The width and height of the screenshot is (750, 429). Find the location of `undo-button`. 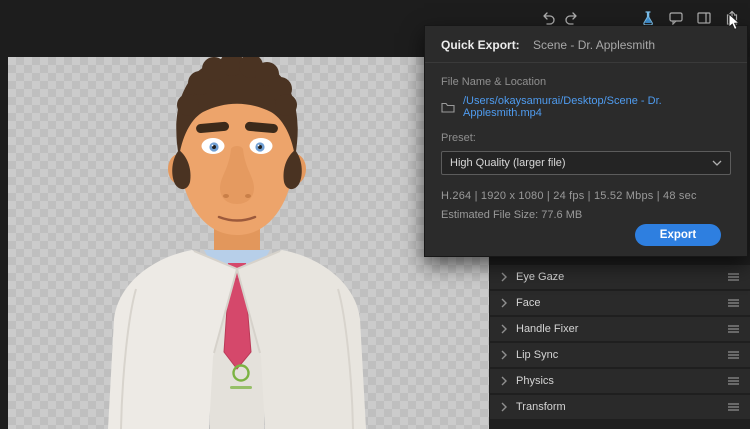

undo-button is located at coordinates (548, 18).